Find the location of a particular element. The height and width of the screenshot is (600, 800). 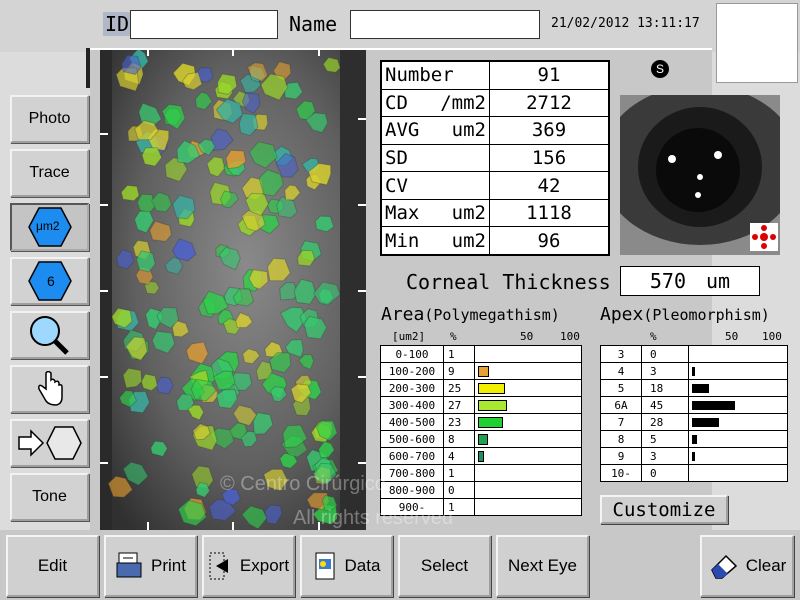

apex-pct: 28 is located at coordinates (665, 422).